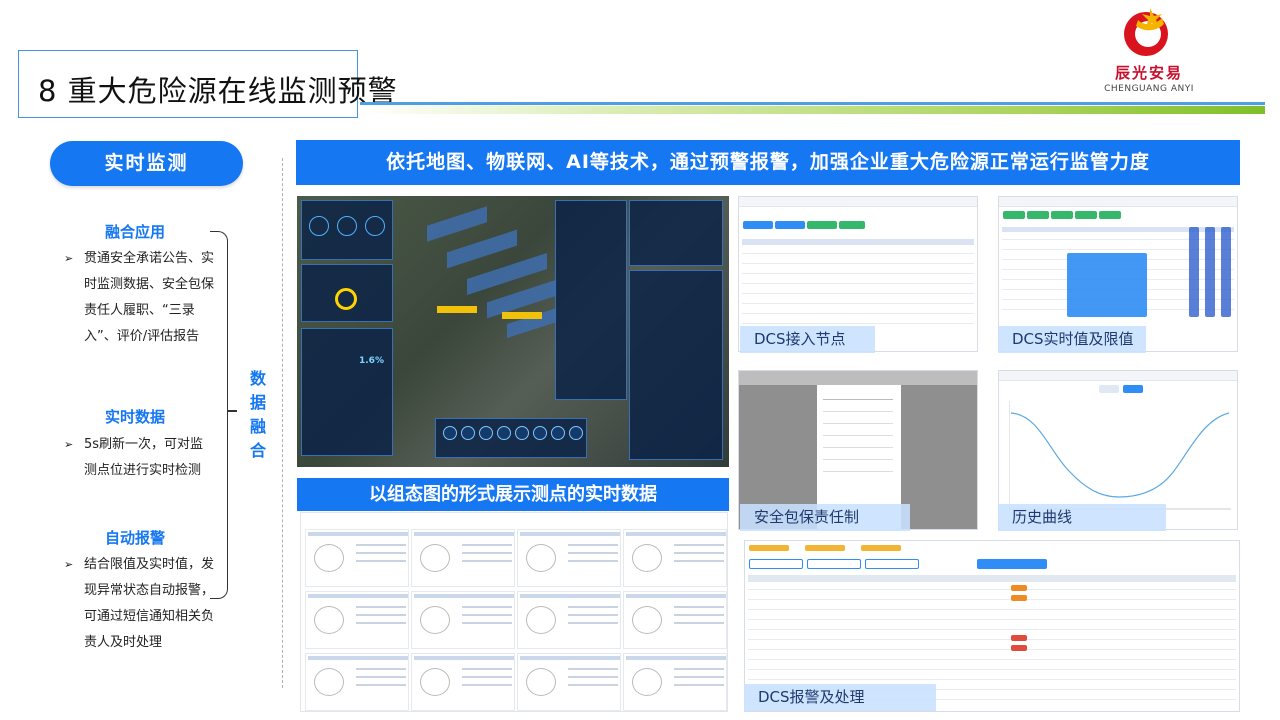 This screenshot has height=720, width=1280. What do you see at coordinates (1146, 32) in the screenshot?
I see `logo-mark-icon` at bounding box center [1146, 32].